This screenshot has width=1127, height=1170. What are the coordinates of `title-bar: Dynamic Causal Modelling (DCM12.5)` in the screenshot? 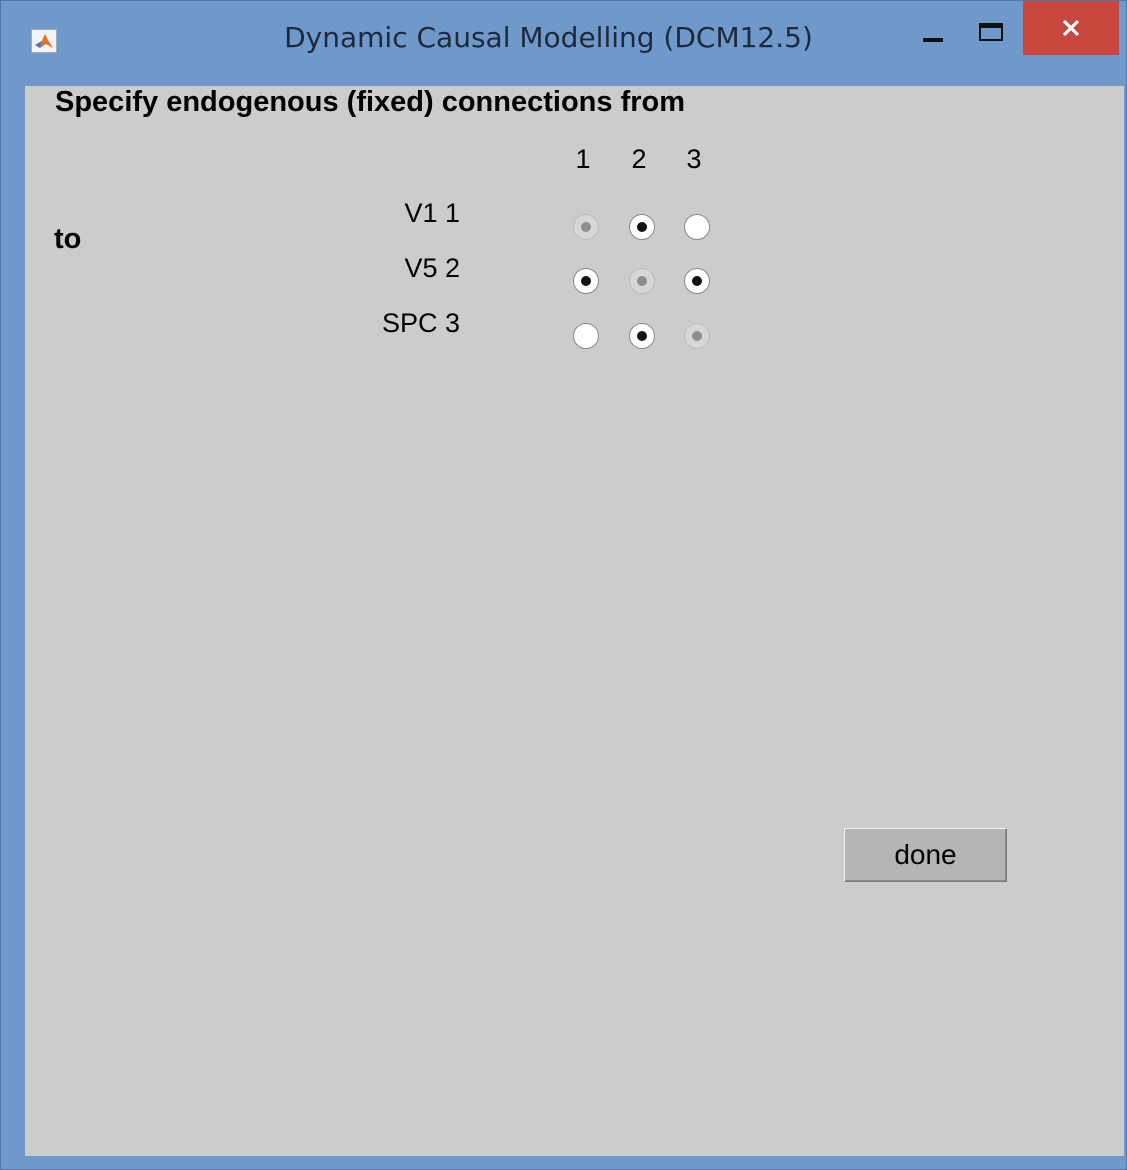 It's located at (563, 43).